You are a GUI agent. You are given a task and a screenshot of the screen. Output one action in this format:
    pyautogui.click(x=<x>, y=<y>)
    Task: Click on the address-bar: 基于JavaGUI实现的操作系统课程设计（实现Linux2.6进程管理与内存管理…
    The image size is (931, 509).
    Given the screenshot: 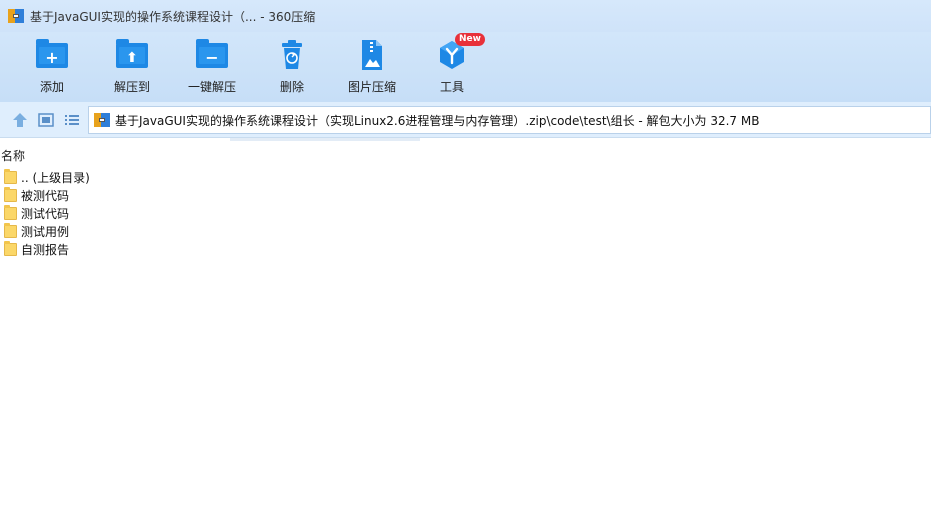 What is the action you would take?
    pyautogui.click(x=509, y=120)
    